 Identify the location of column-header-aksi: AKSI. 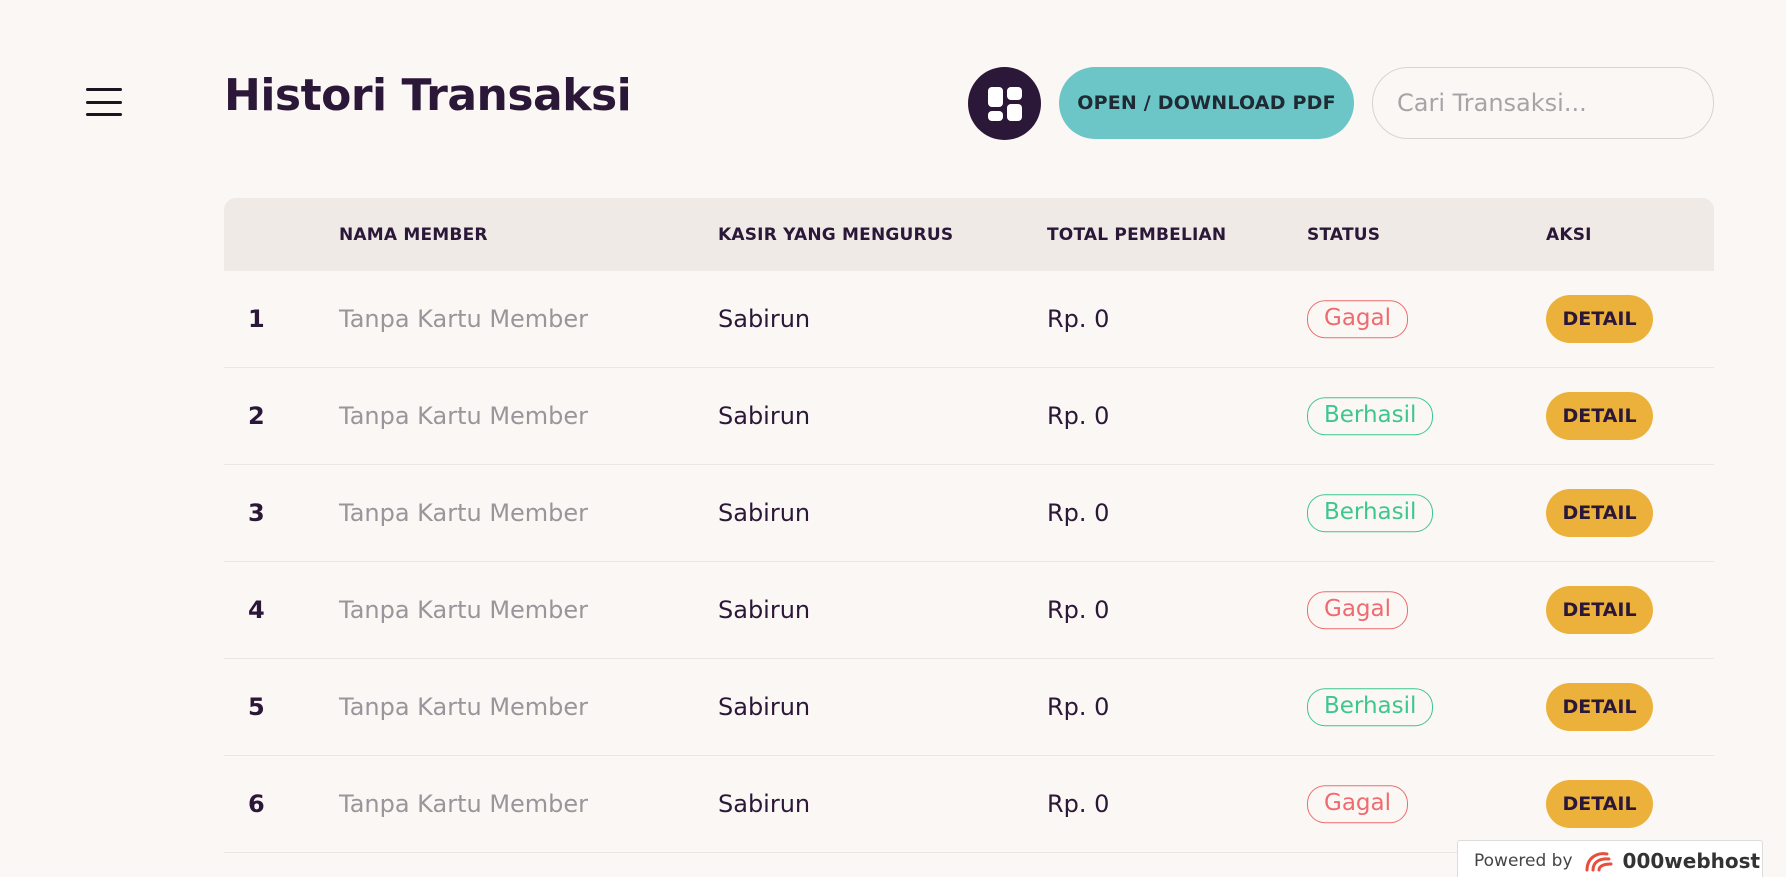
(1569, 234).